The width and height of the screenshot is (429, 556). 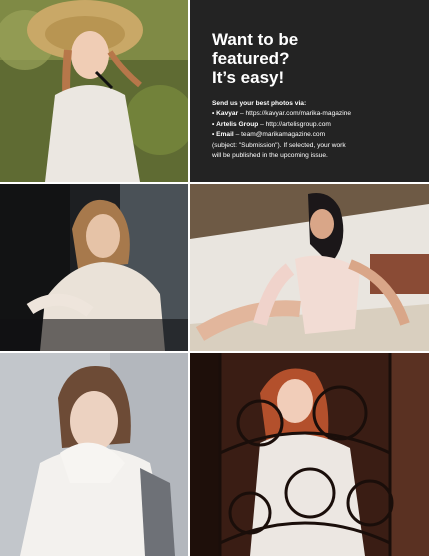 I want to click on note-line-2: will be published in the upcoming issue., so click(x=270, y=156).